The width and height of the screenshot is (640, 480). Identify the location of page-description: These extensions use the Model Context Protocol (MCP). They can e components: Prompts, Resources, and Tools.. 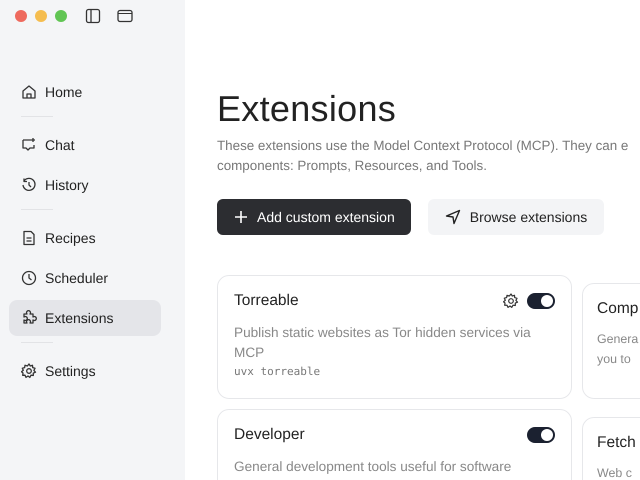
(423, 156).